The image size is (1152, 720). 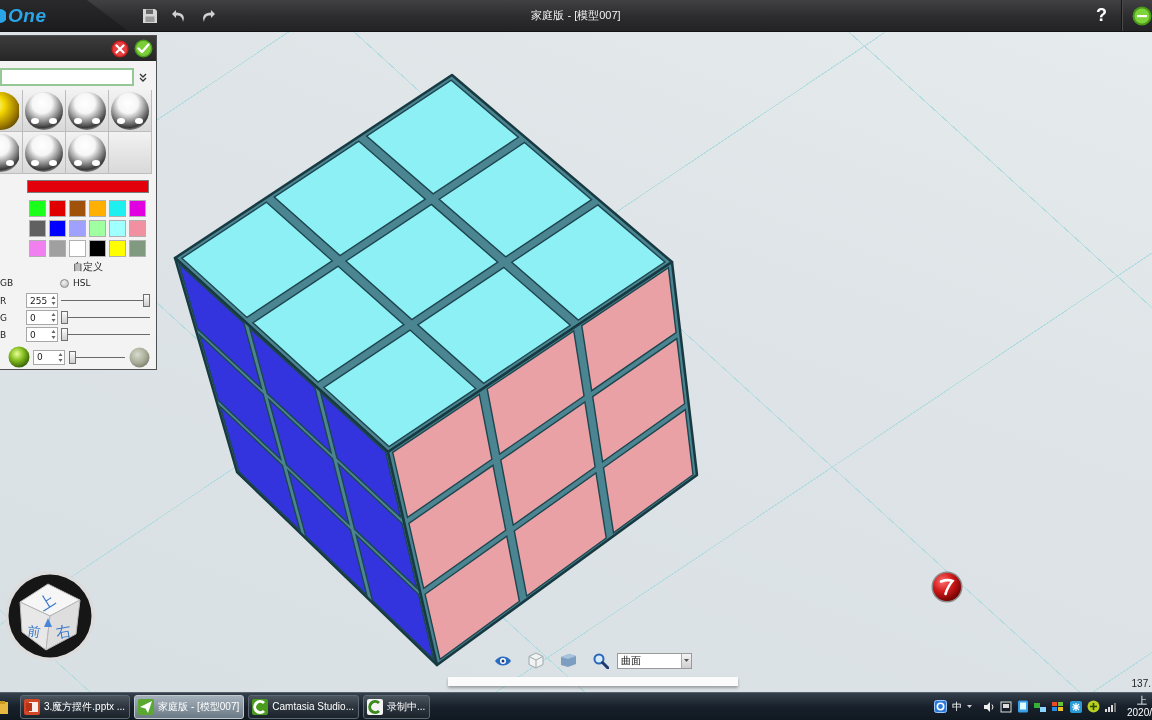 What do you see at coordinates (42, 300) in the screenshot?
I see `channel-value-field: 255` at bounding box center [42, 300].